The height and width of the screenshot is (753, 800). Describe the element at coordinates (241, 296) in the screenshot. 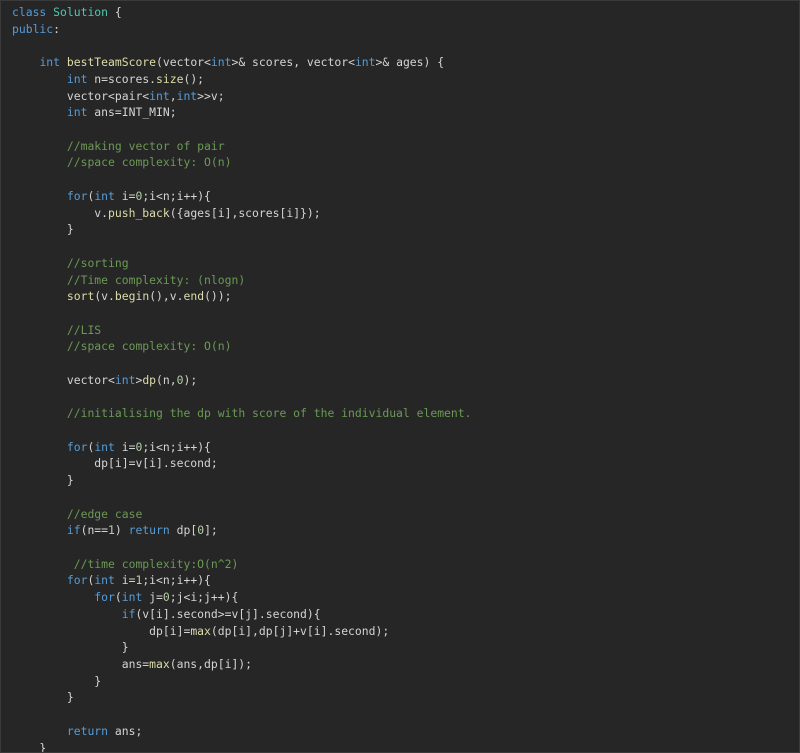

I see `code-line: sort(v.begin(),v.end());` at that location.